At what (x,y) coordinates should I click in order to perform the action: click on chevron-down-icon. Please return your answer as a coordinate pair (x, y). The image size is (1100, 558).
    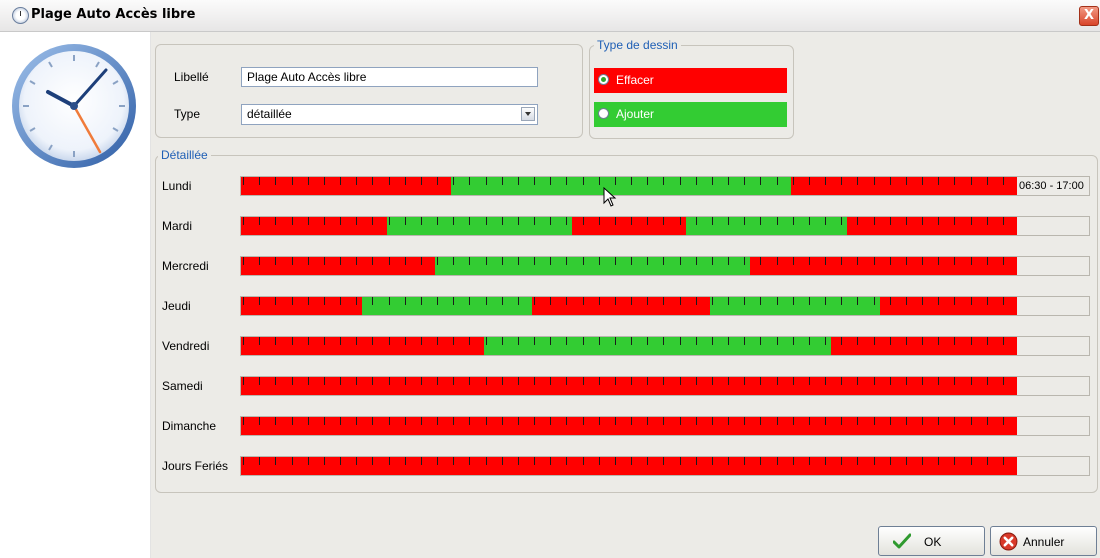
    Looking at the image, I should click on (528, 114).